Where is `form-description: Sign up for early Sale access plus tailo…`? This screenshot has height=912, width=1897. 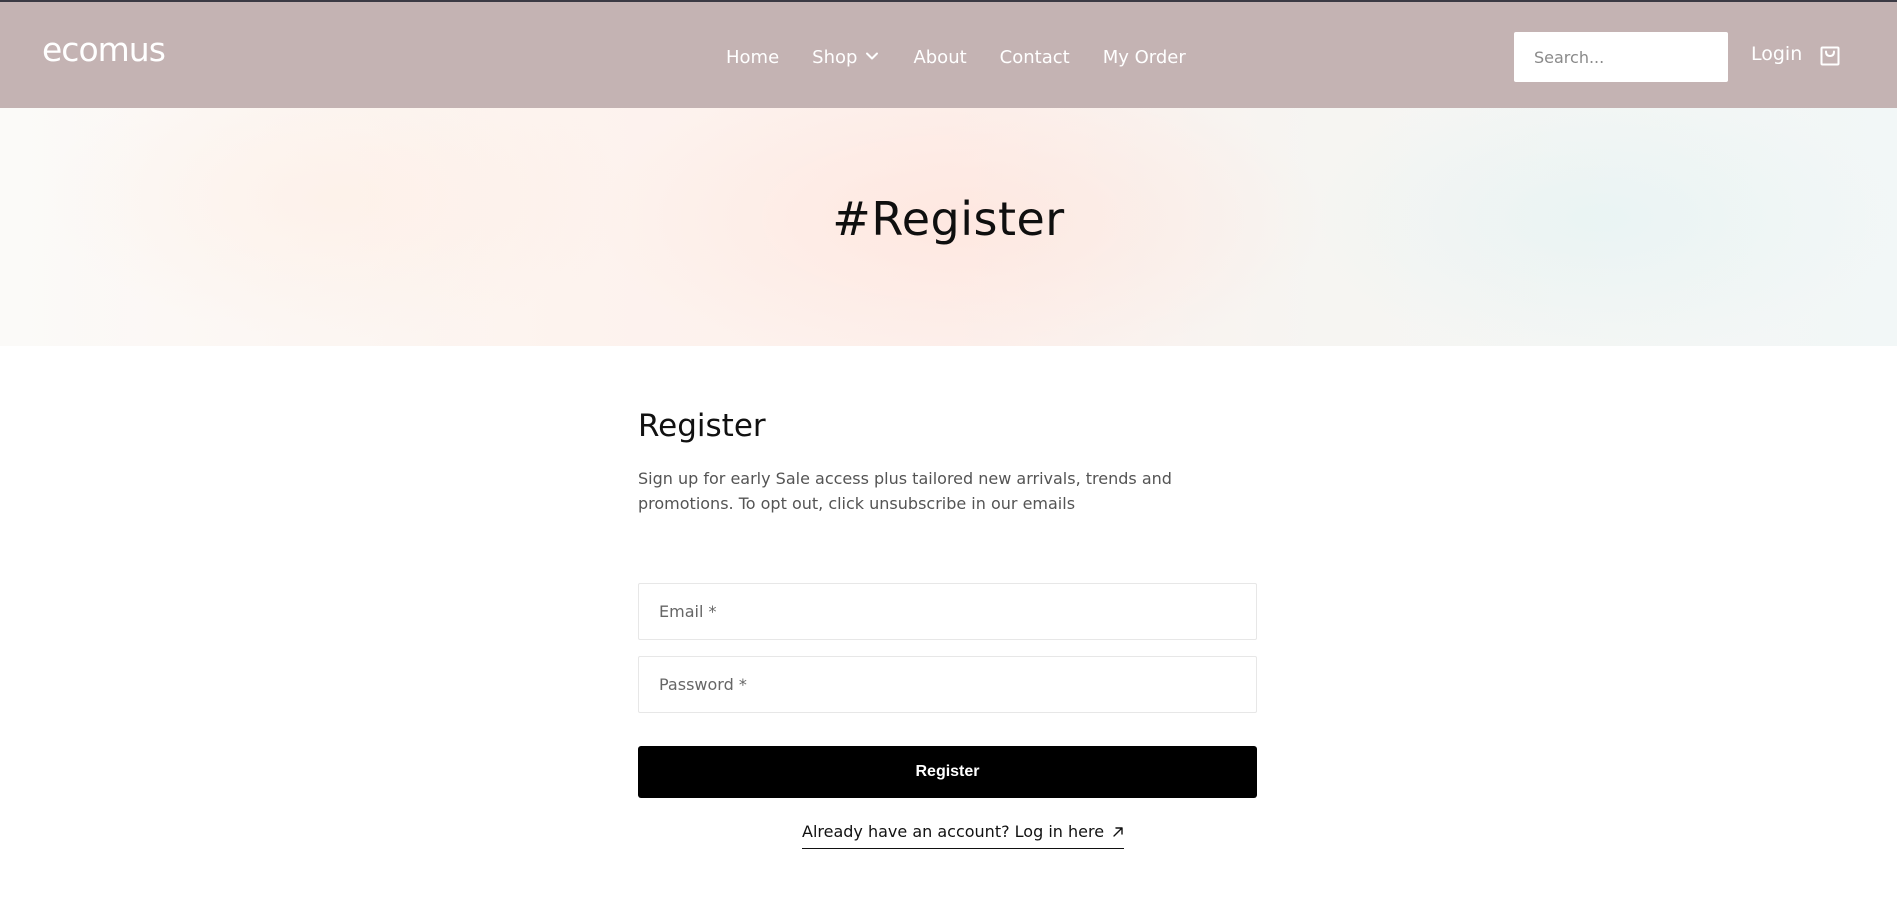
form-description: Sign up for early Sale access plus tailo… is located at coordinates (905, 491).